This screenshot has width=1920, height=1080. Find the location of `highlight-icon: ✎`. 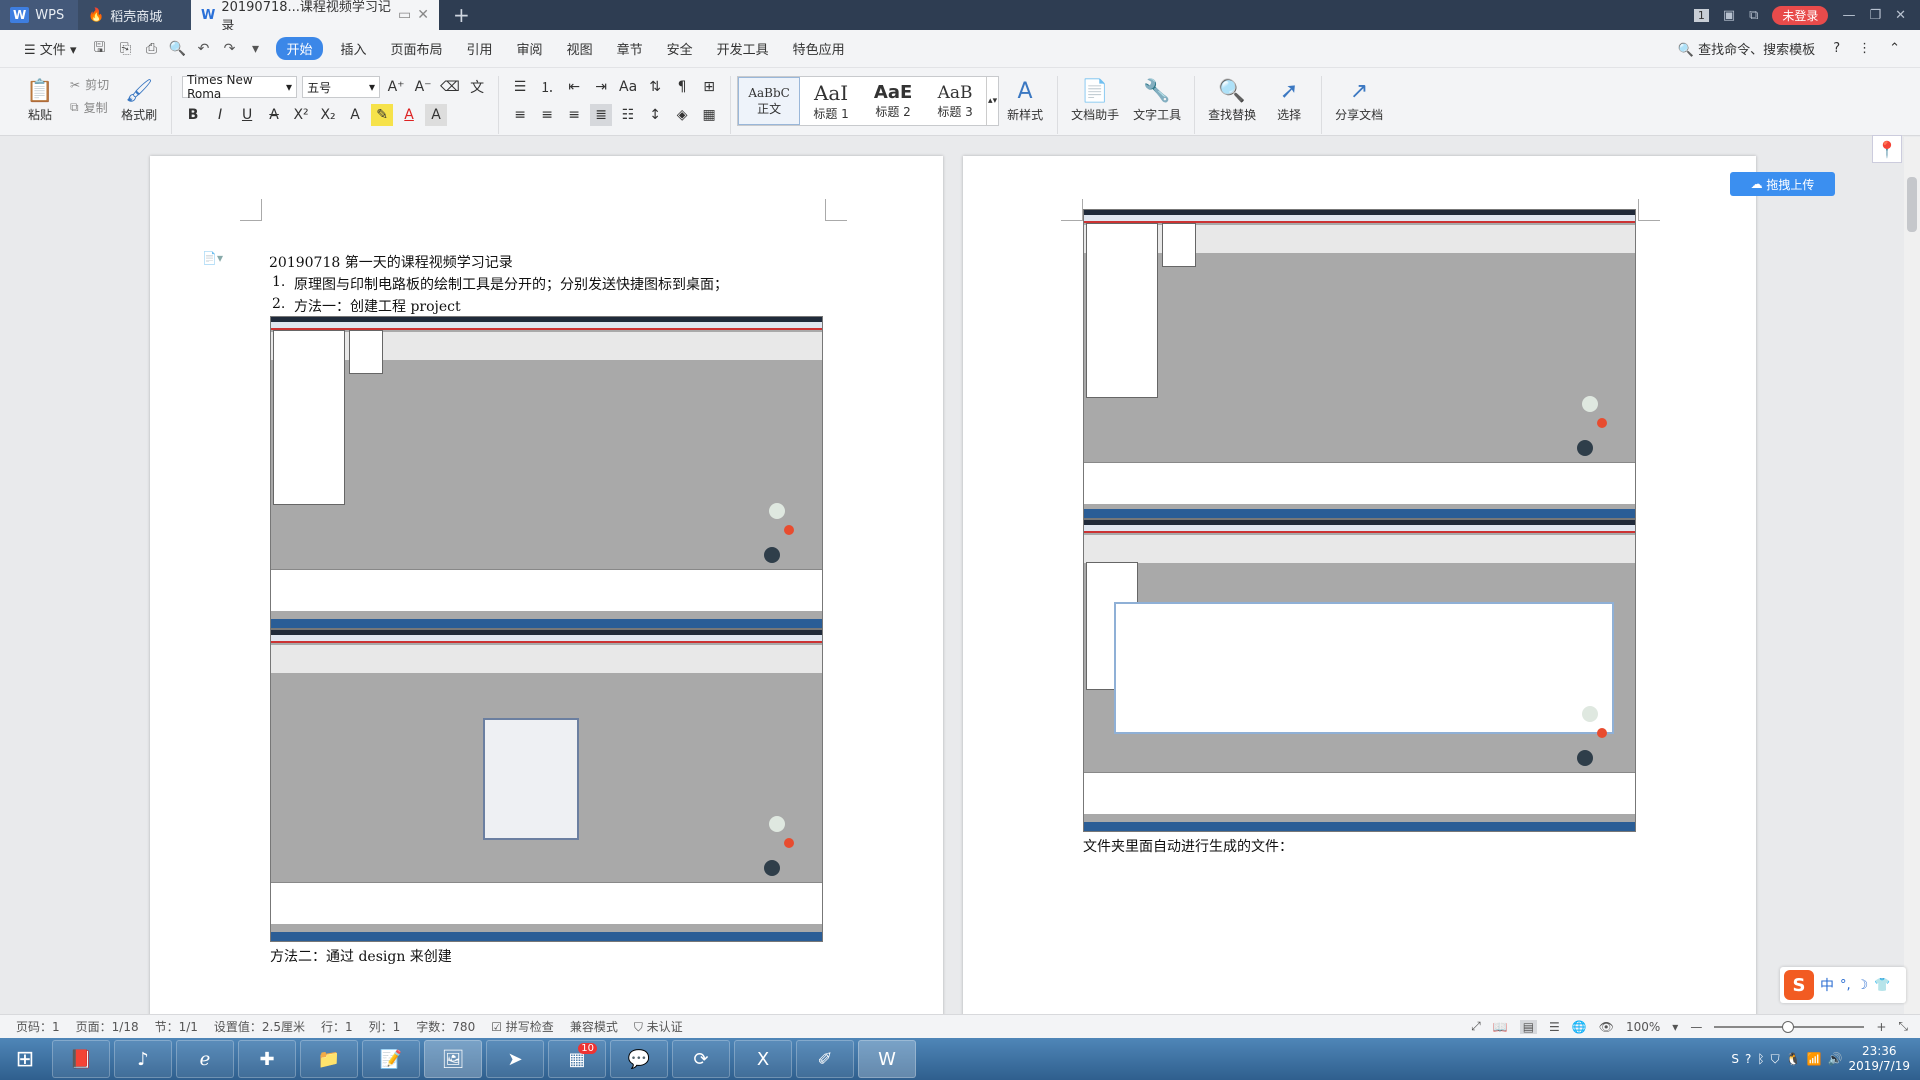

highlight-icon: ✎ is located at coordinates (382, 115).